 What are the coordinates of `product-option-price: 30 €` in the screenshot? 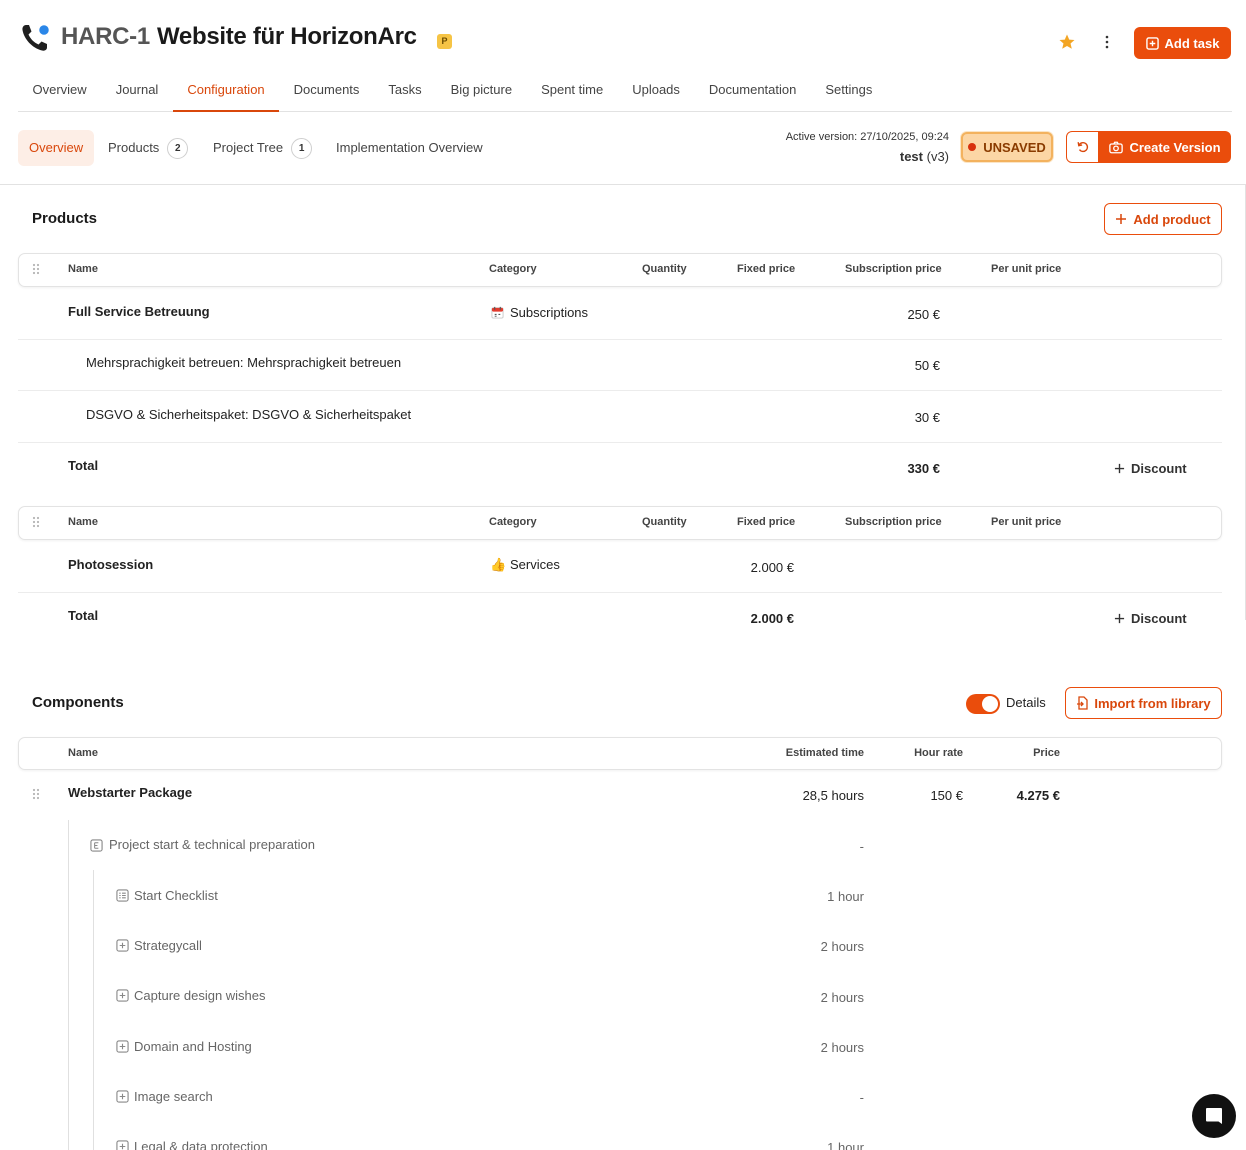 It's located at (927, 417).